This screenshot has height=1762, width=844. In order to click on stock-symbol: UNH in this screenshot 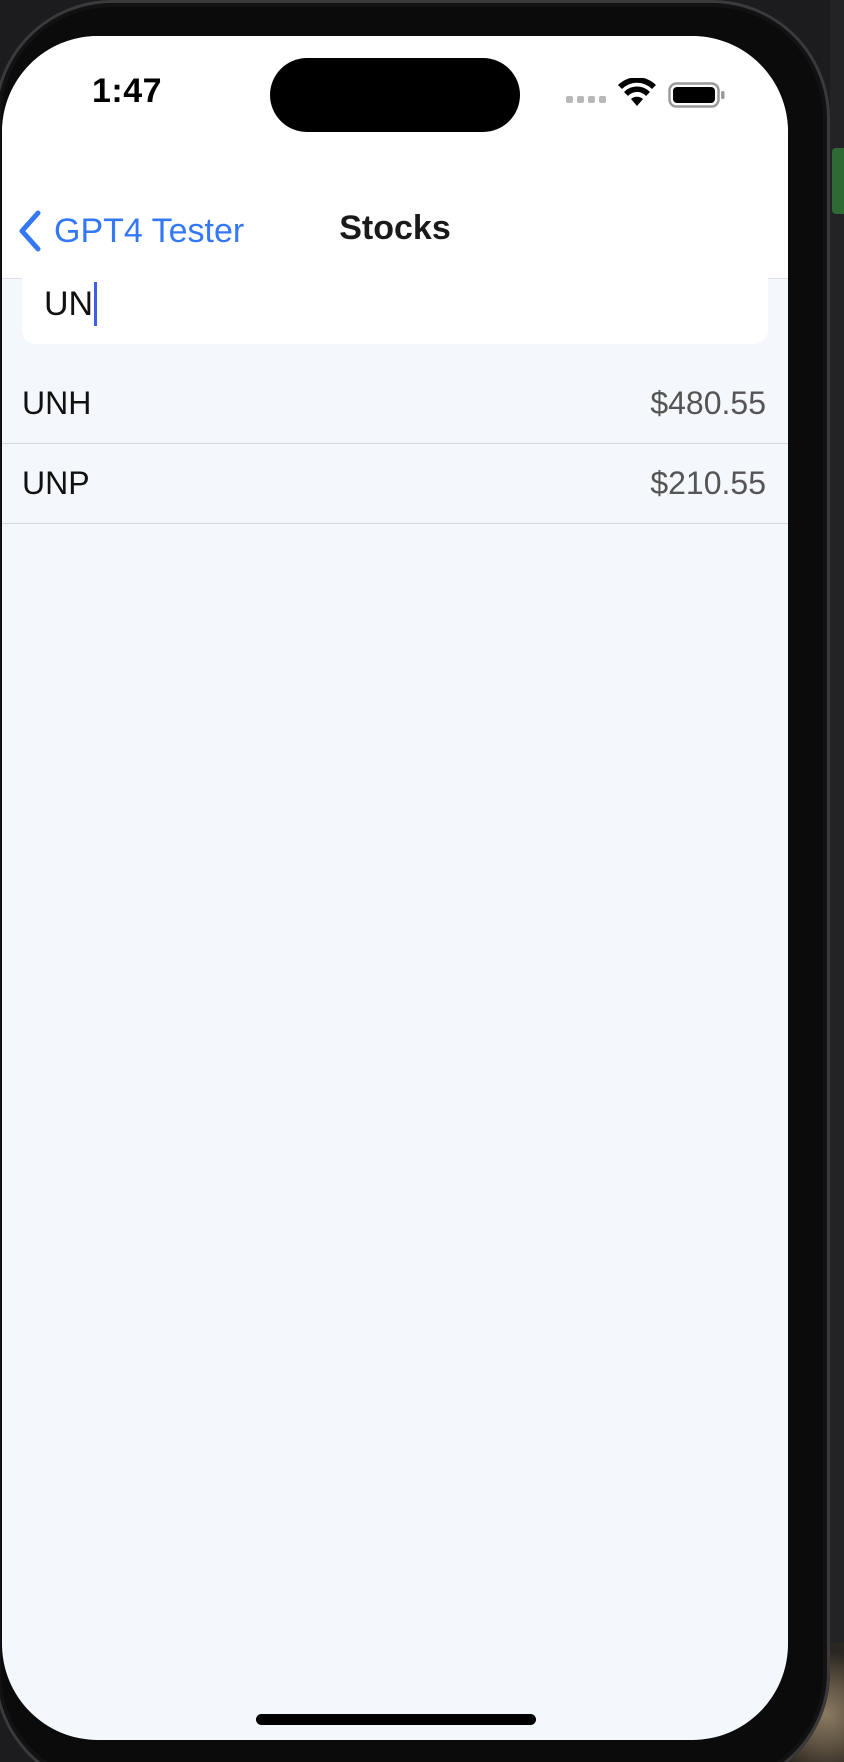, I will do `click(57, 403)`.